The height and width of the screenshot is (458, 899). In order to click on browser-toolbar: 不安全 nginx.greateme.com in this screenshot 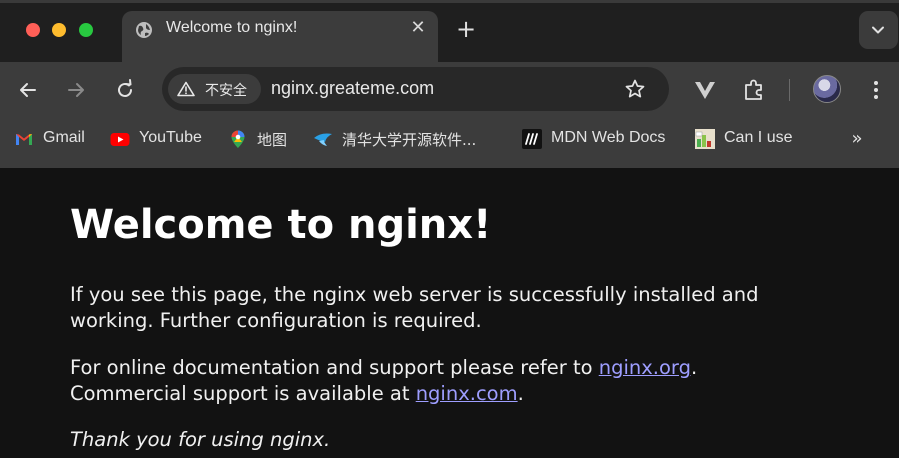, I will do `click(449, 89)`.